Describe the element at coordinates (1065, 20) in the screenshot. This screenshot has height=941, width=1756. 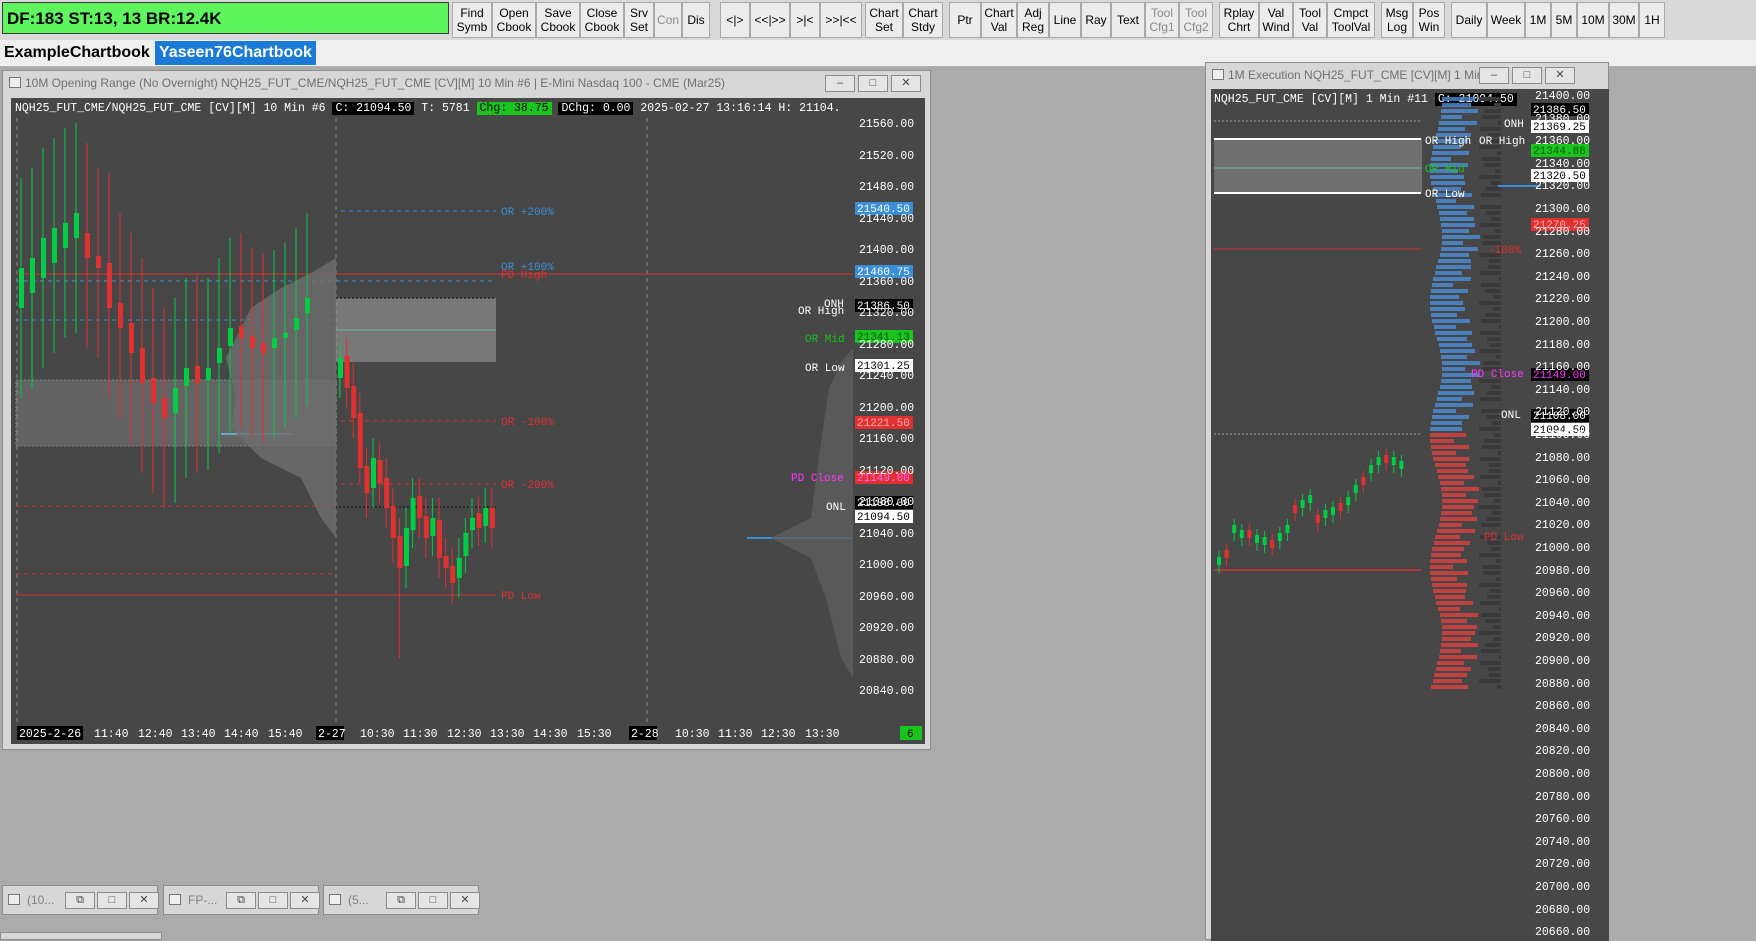
I see `toolbar-button-16: Line` at that location.